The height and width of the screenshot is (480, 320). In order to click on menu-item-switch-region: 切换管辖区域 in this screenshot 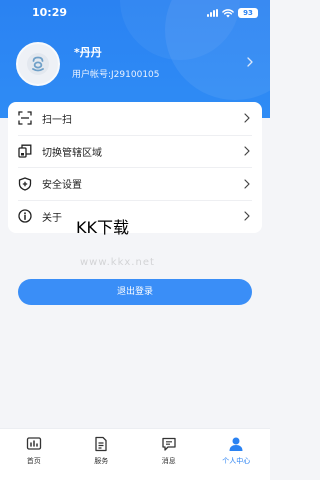, I will do `click(135, 151)`.